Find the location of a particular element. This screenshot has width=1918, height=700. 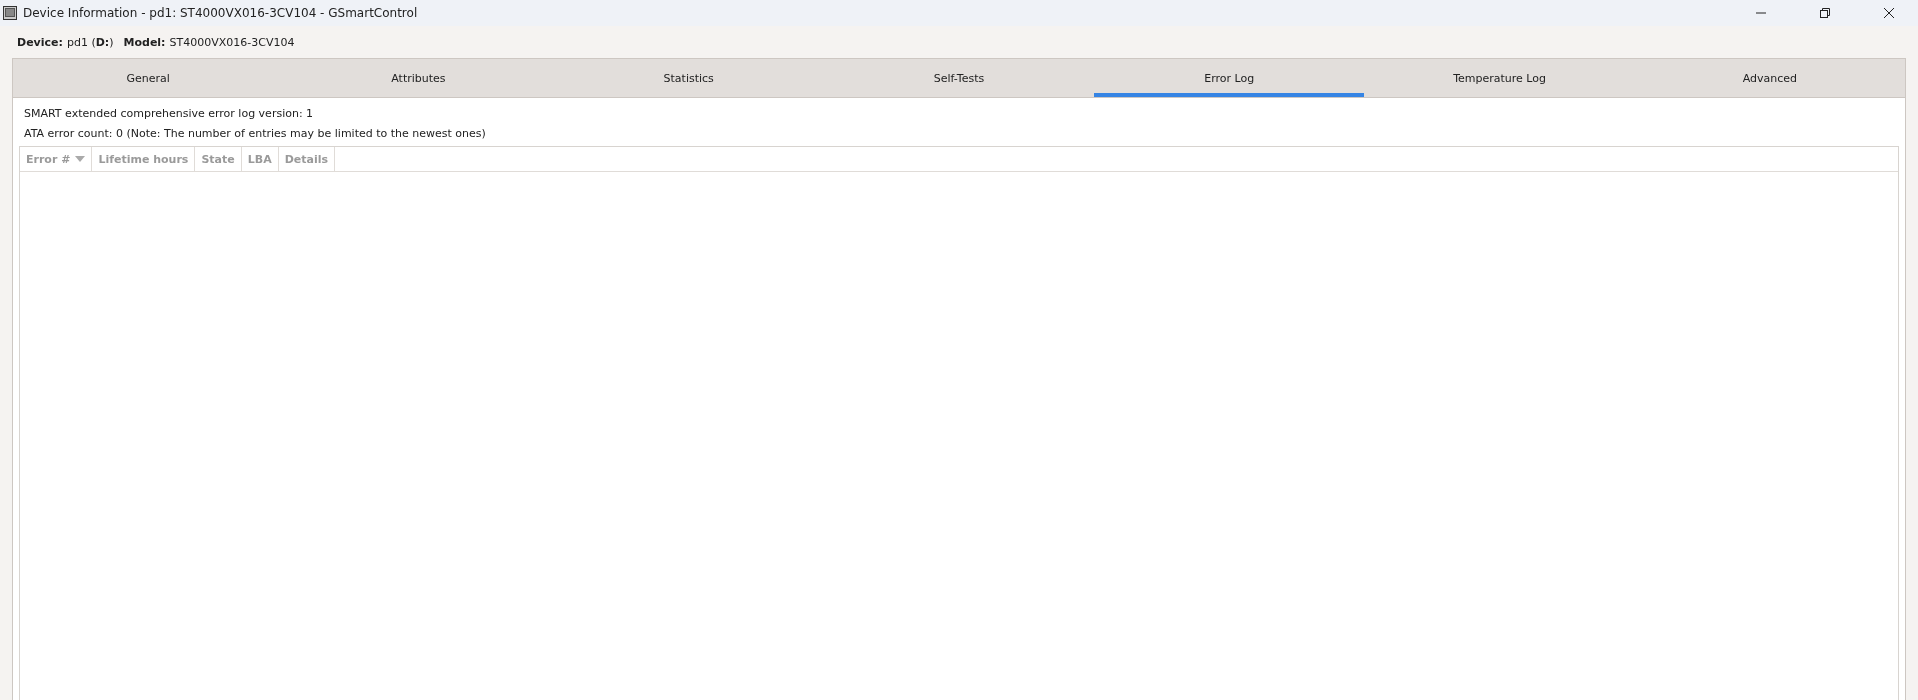

tab: General is located at coordinates (148, 78).